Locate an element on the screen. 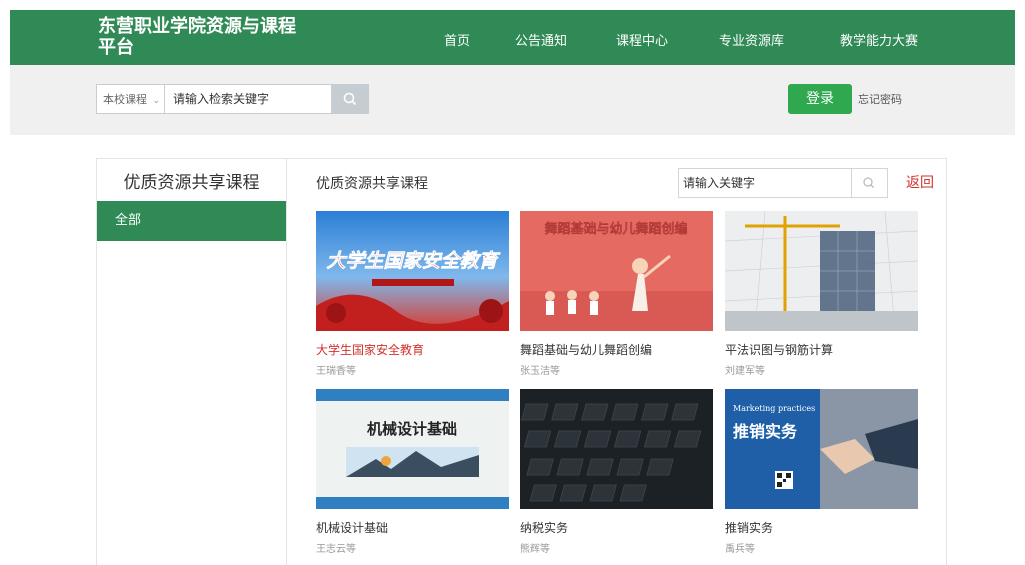 The image size is (1025, 565). login-button: 登录 is located at coordinates (820, 99).